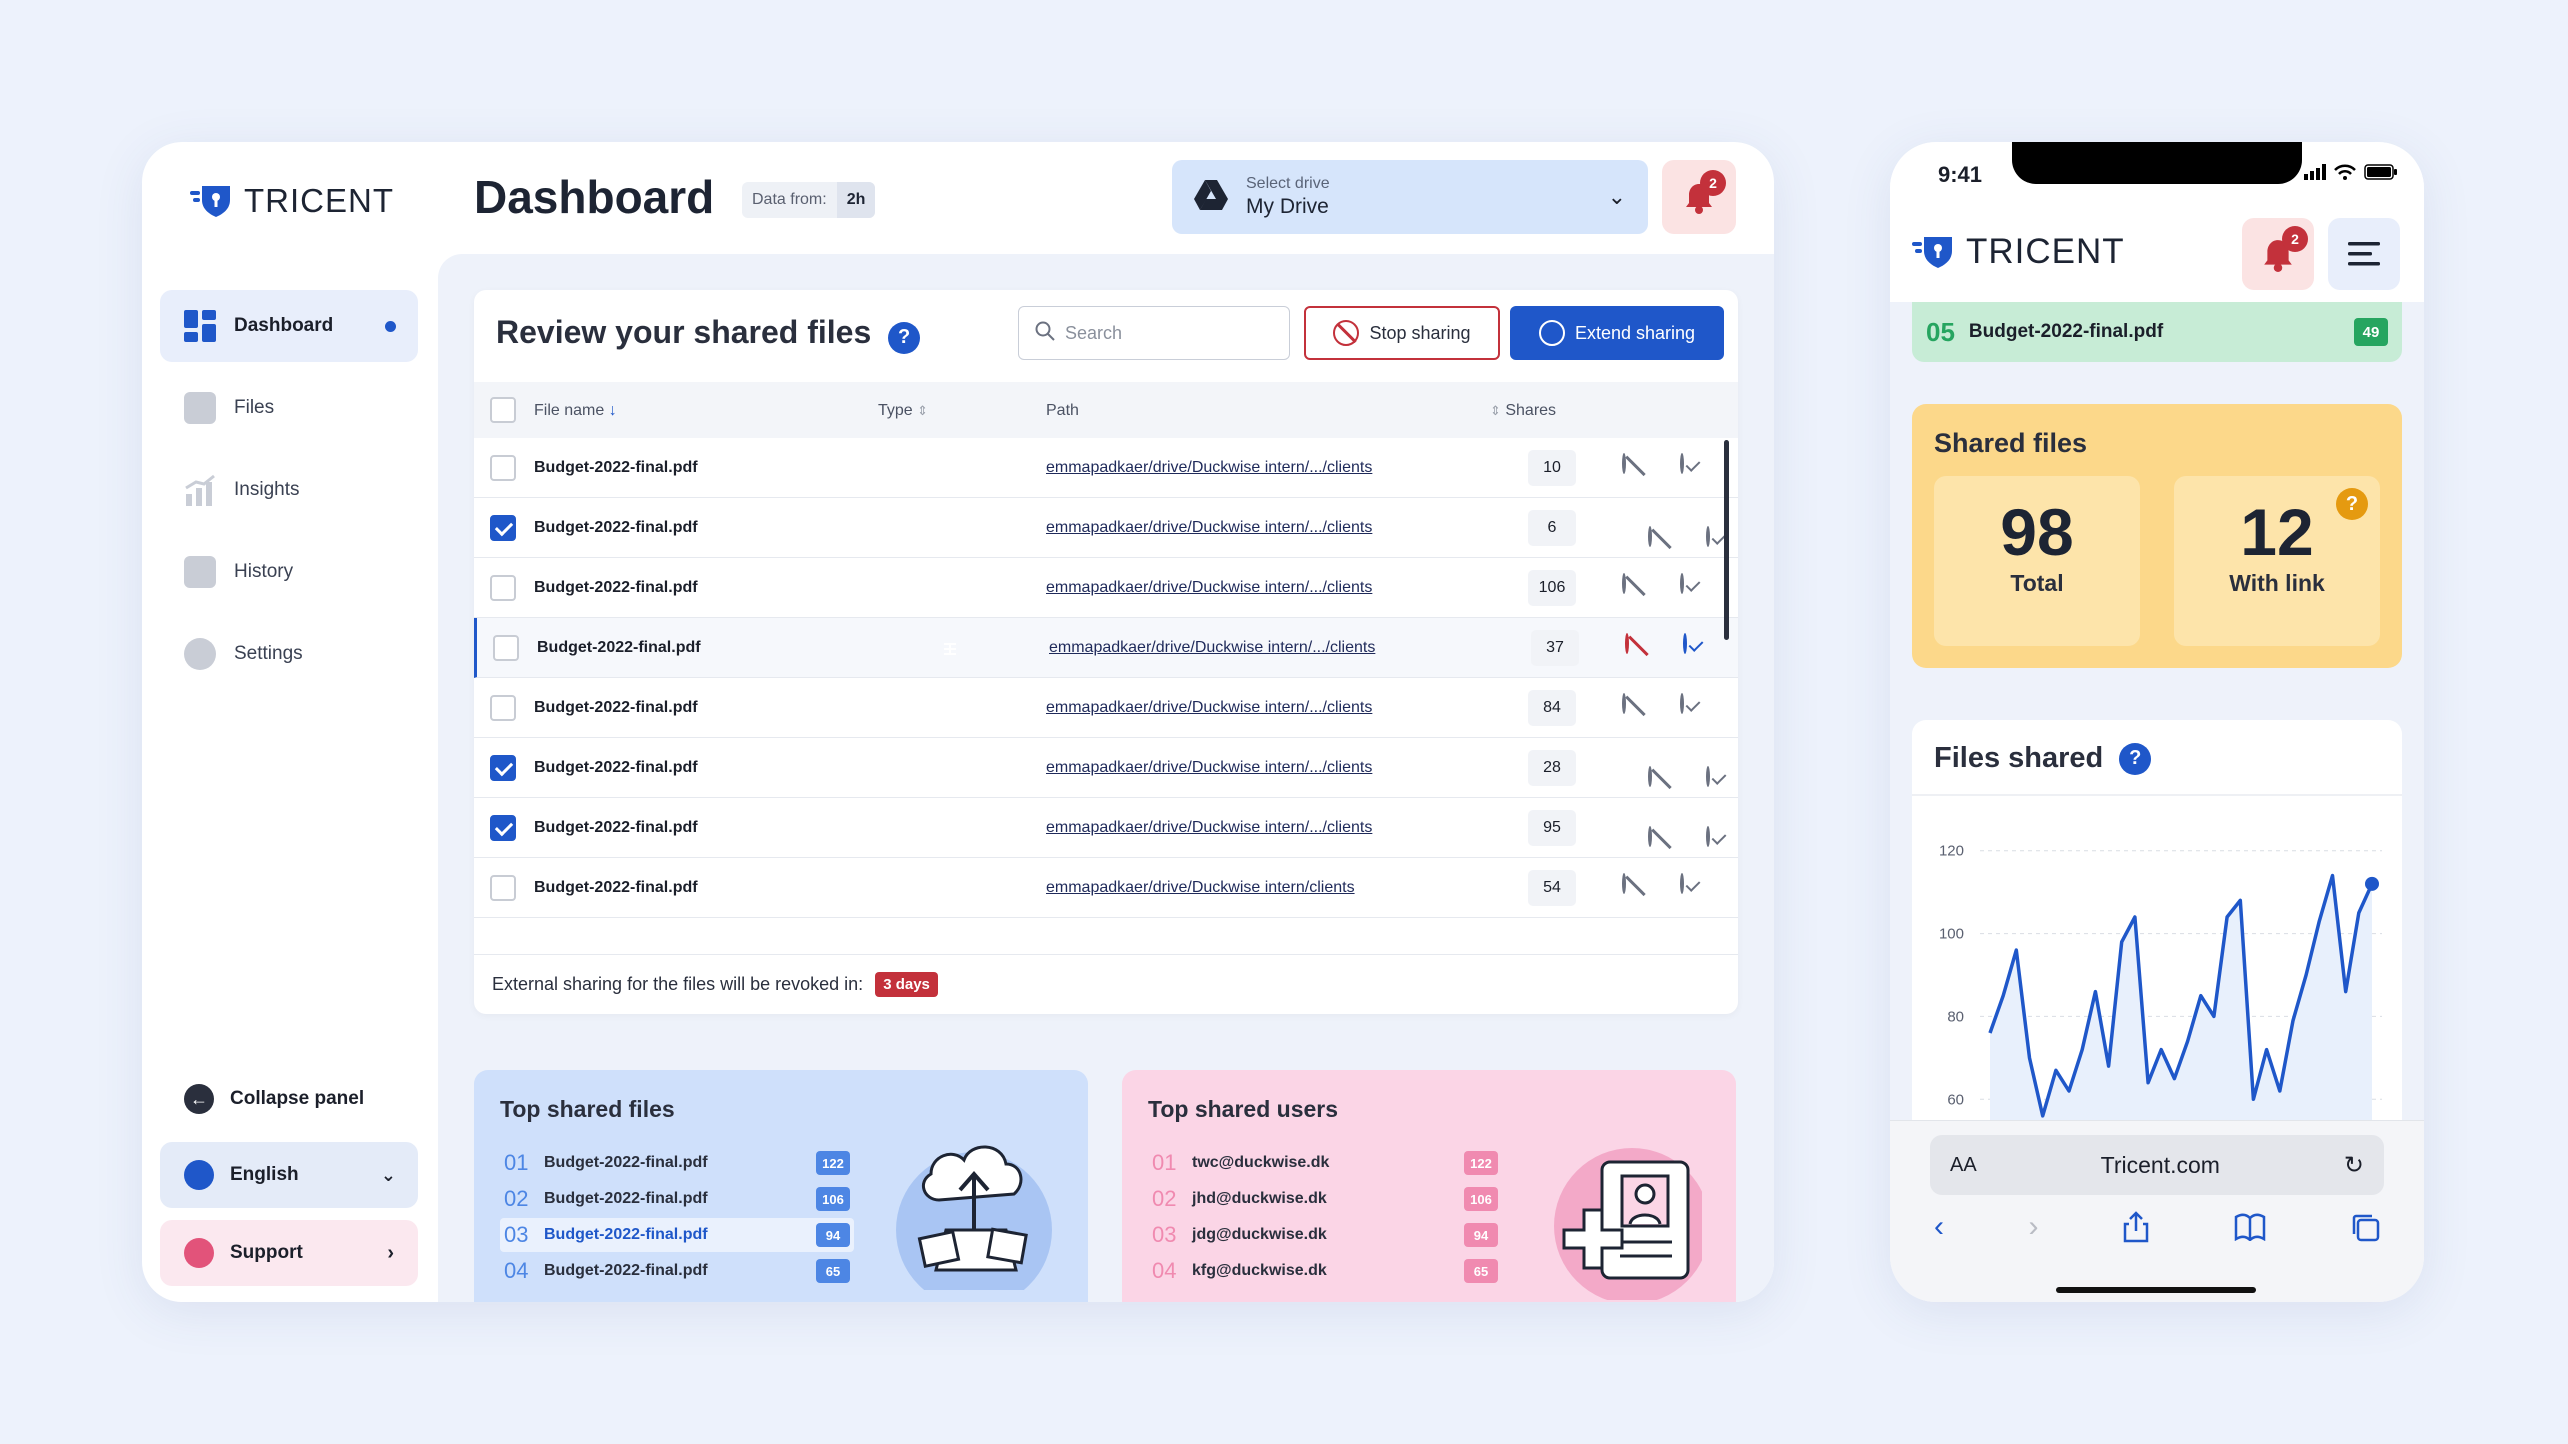  Describe the element at coordinates (1402, 333) in the screenshot. I see `stop-sharing-button: Stop sharing` at that location.